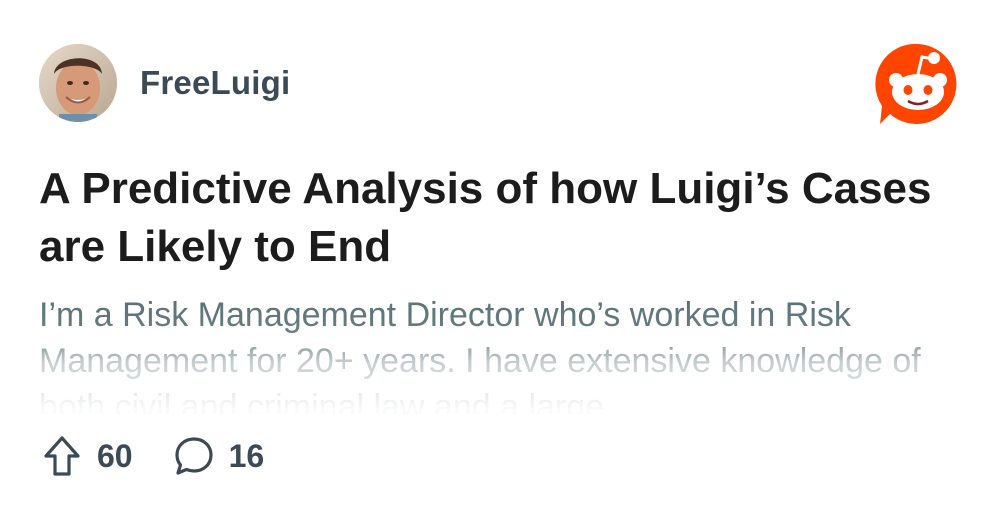 This screenshot has height=521, width=1000. What do you see at coordinates (194, 456) in the screenshot?
I see `comment-bubble-icon` at bounding box center [194, 456].